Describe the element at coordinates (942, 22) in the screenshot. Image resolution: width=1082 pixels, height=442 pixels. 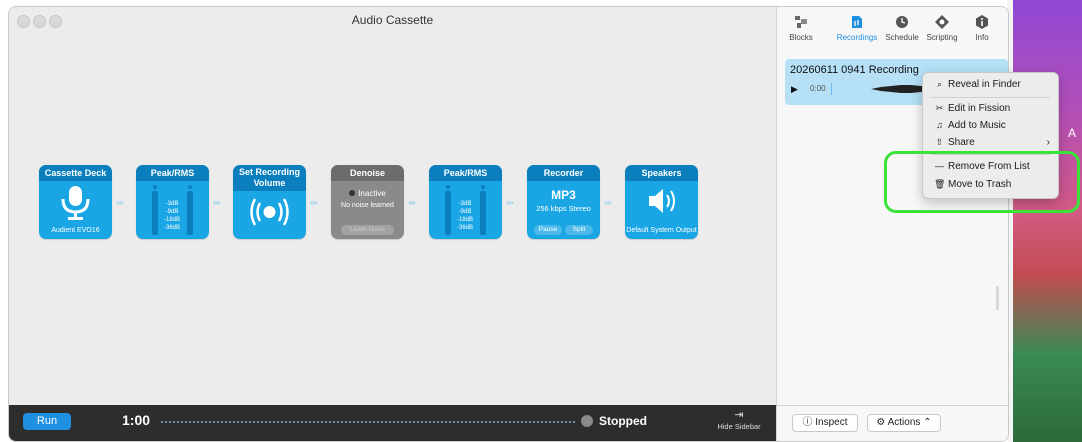
I see `scripting-icon` at that location.